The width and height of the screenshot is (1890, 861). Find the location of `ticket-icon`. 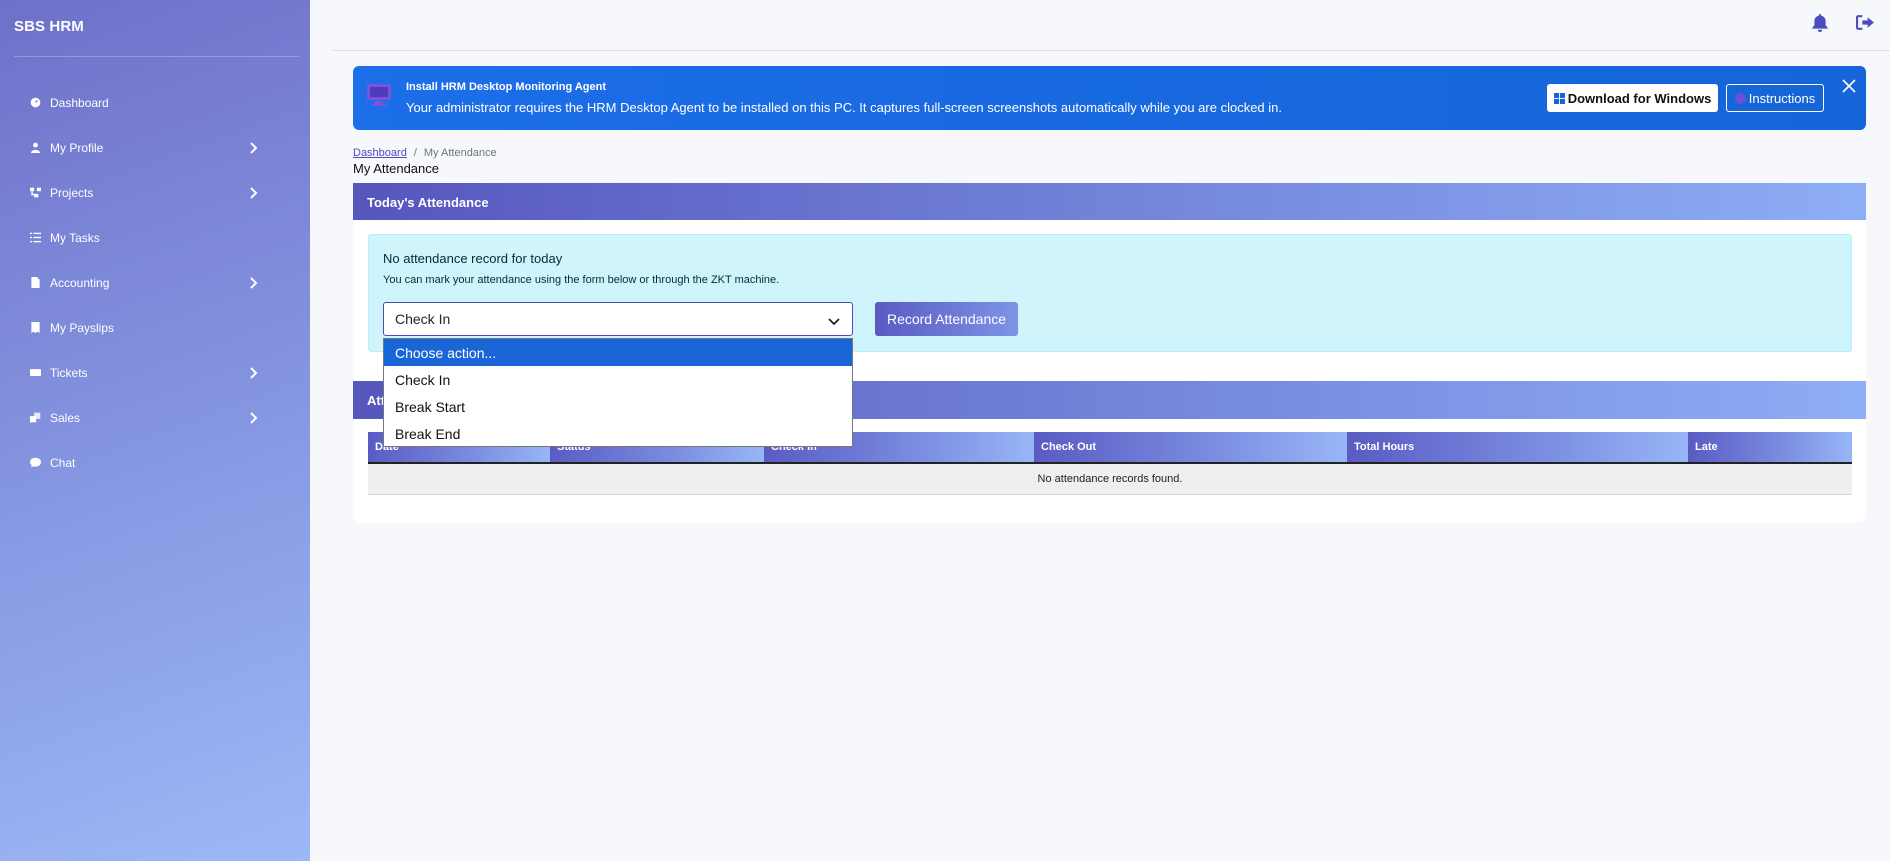

ticket-icon is located at coordinates (35, 373).